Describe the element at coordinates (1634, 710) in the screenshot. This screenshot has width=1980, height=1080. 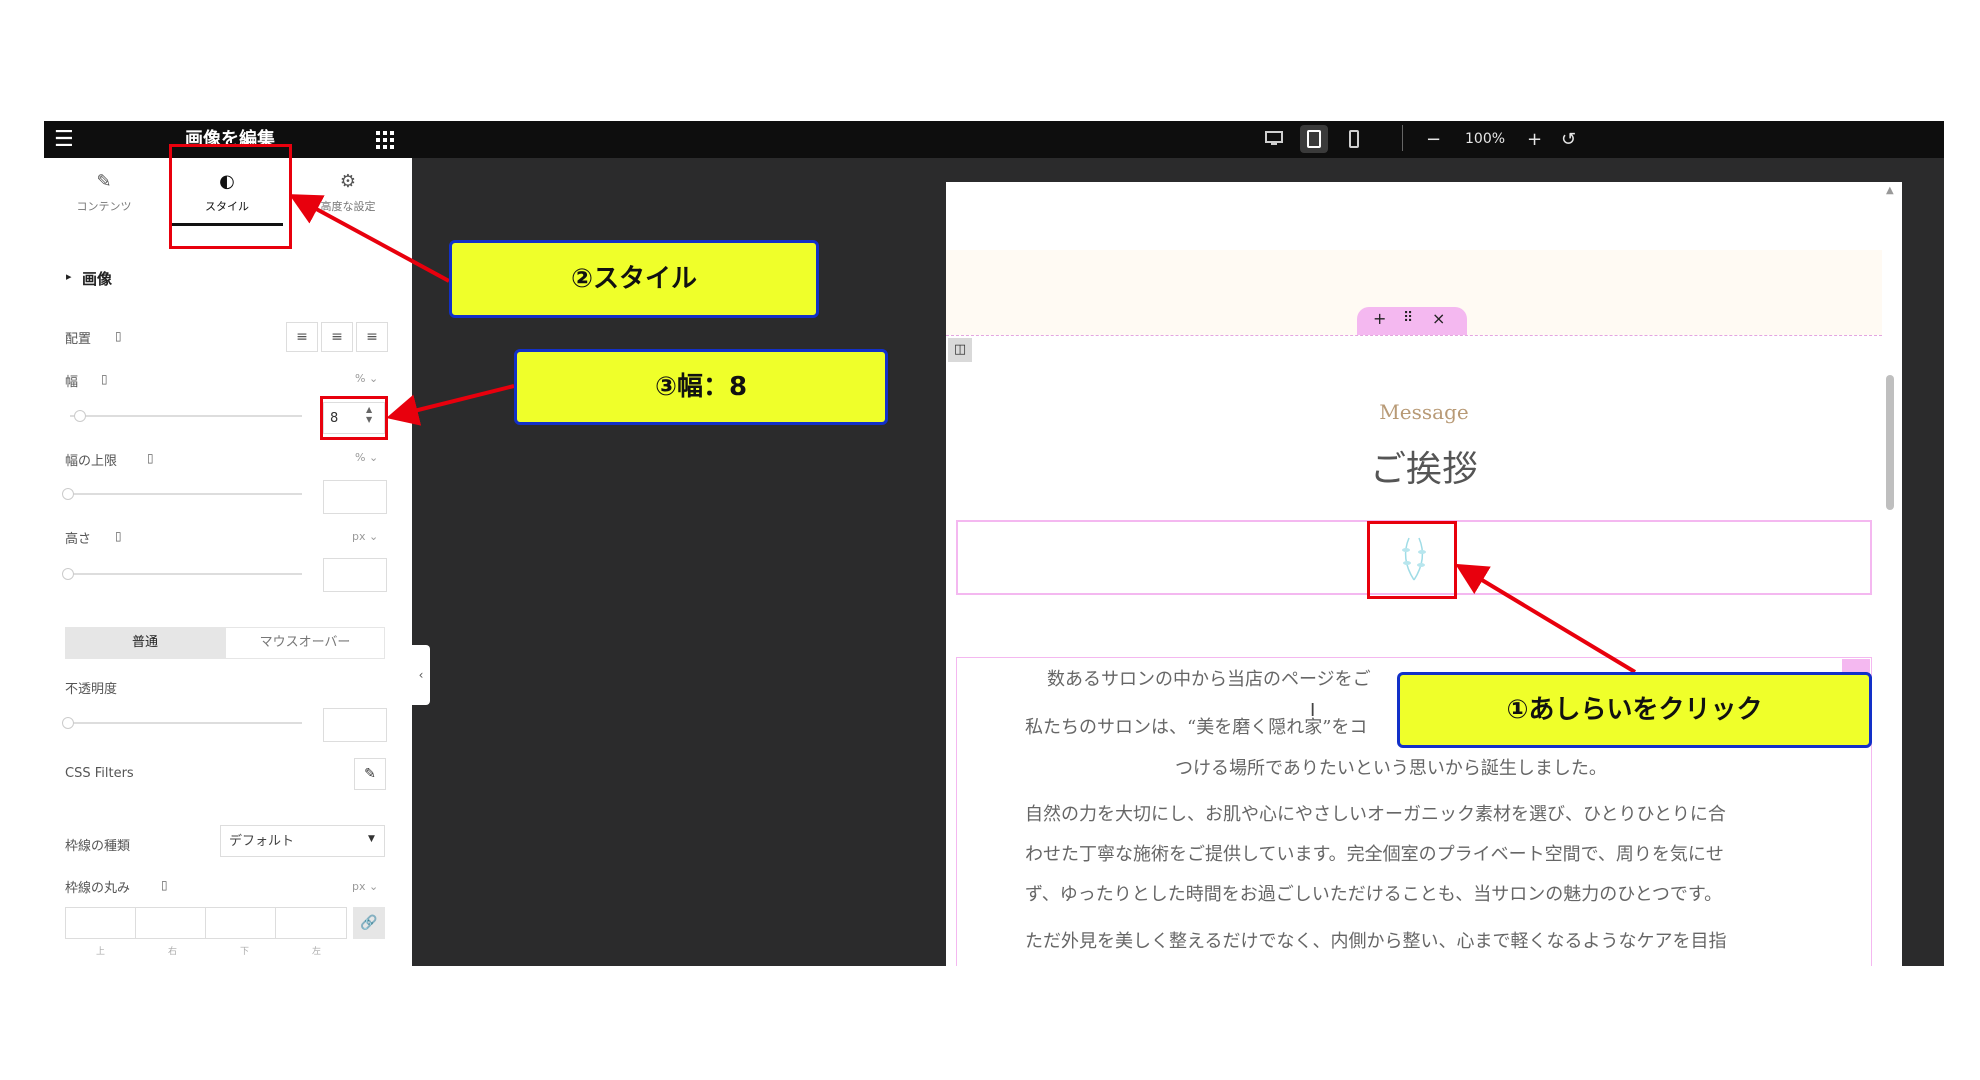
I see `callout-click-decoration: ①あしらいをクリック` at that location.